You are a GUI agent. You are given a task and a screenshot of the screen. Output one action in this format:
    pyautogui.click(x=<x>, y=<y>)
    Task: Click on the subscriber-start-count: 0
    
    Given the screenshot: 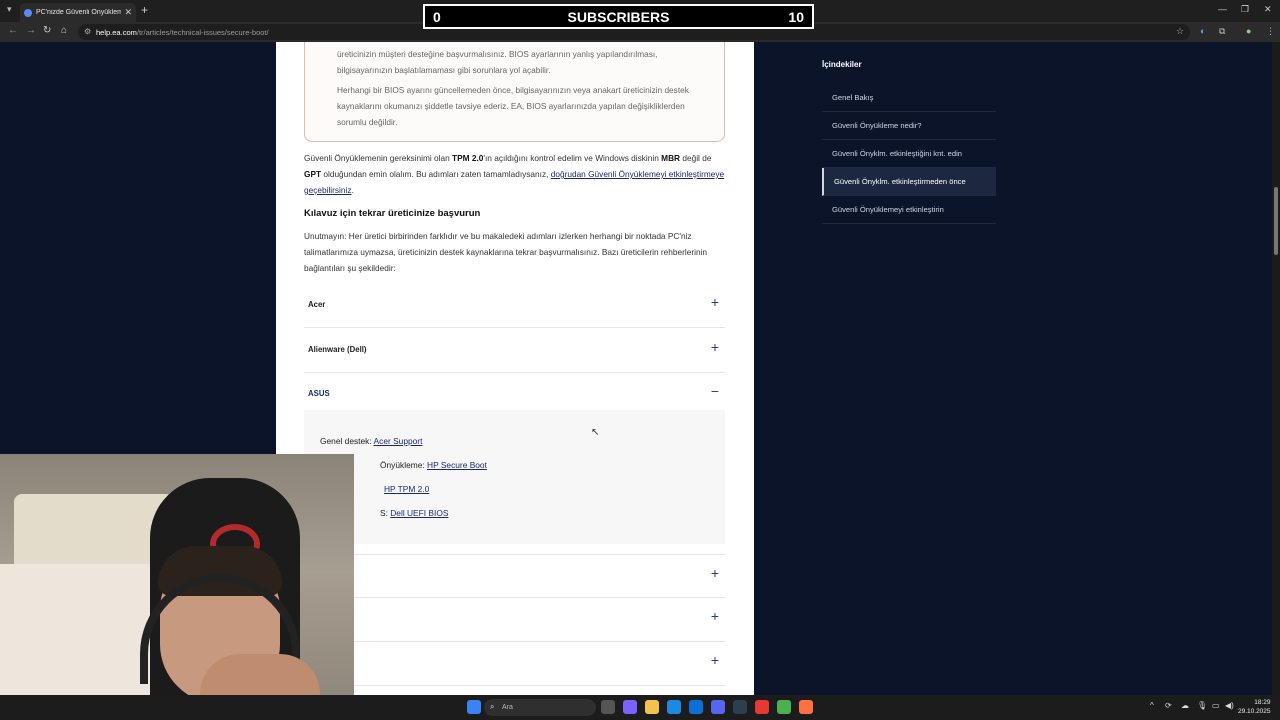 What is the action you would take?
    pyautogui.click(x=437, y=16)
    